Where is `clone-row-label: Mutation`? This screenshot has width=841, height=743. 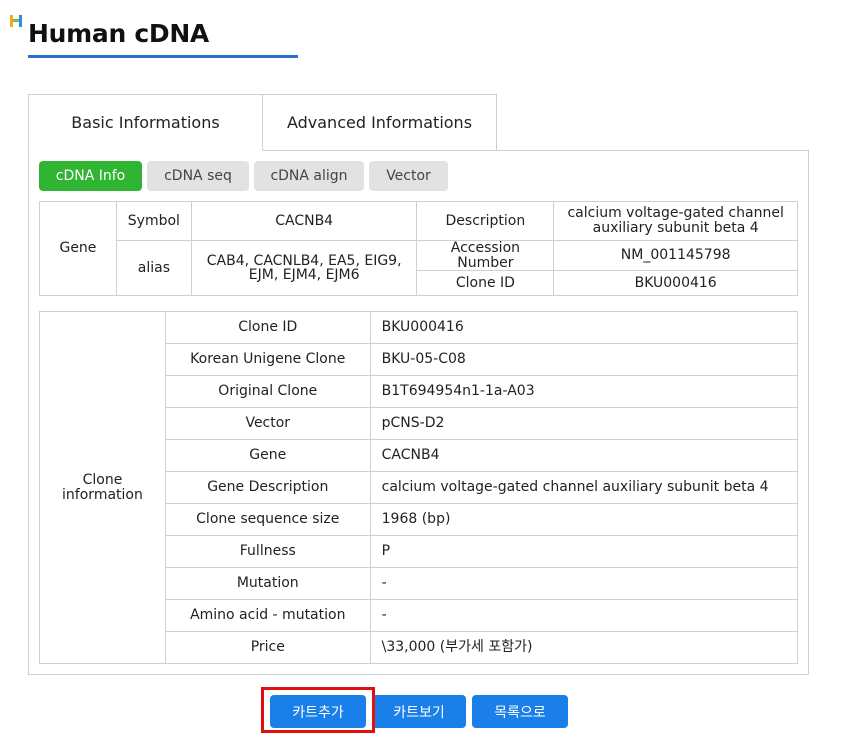
clone-row-label: Mutation is located at coordinates (267, 583).